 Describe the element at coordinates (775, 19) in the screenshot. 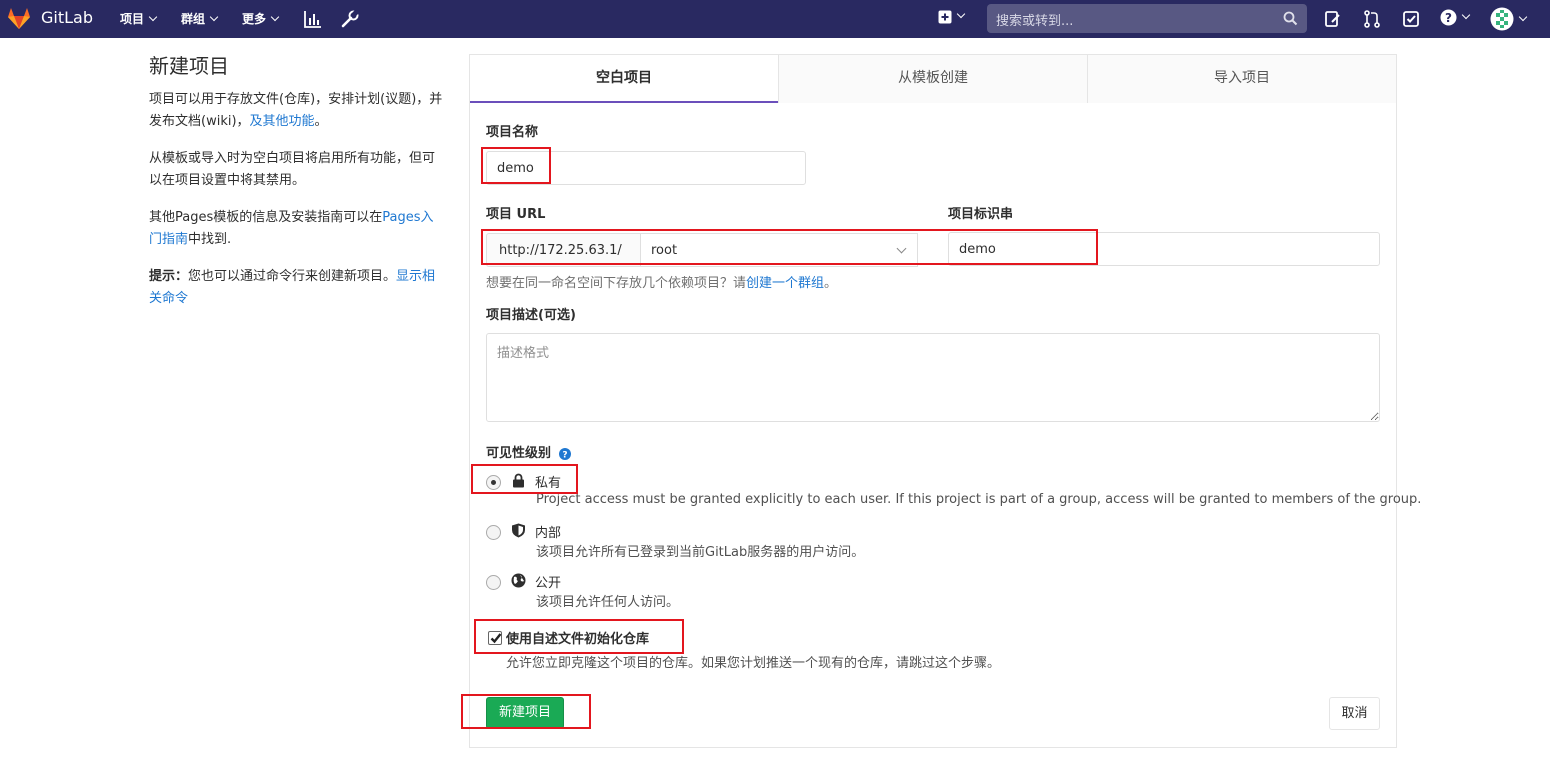

I see `top-navbar: GitLab 项目 群组 更多 搜索或转到... ?` at that location.